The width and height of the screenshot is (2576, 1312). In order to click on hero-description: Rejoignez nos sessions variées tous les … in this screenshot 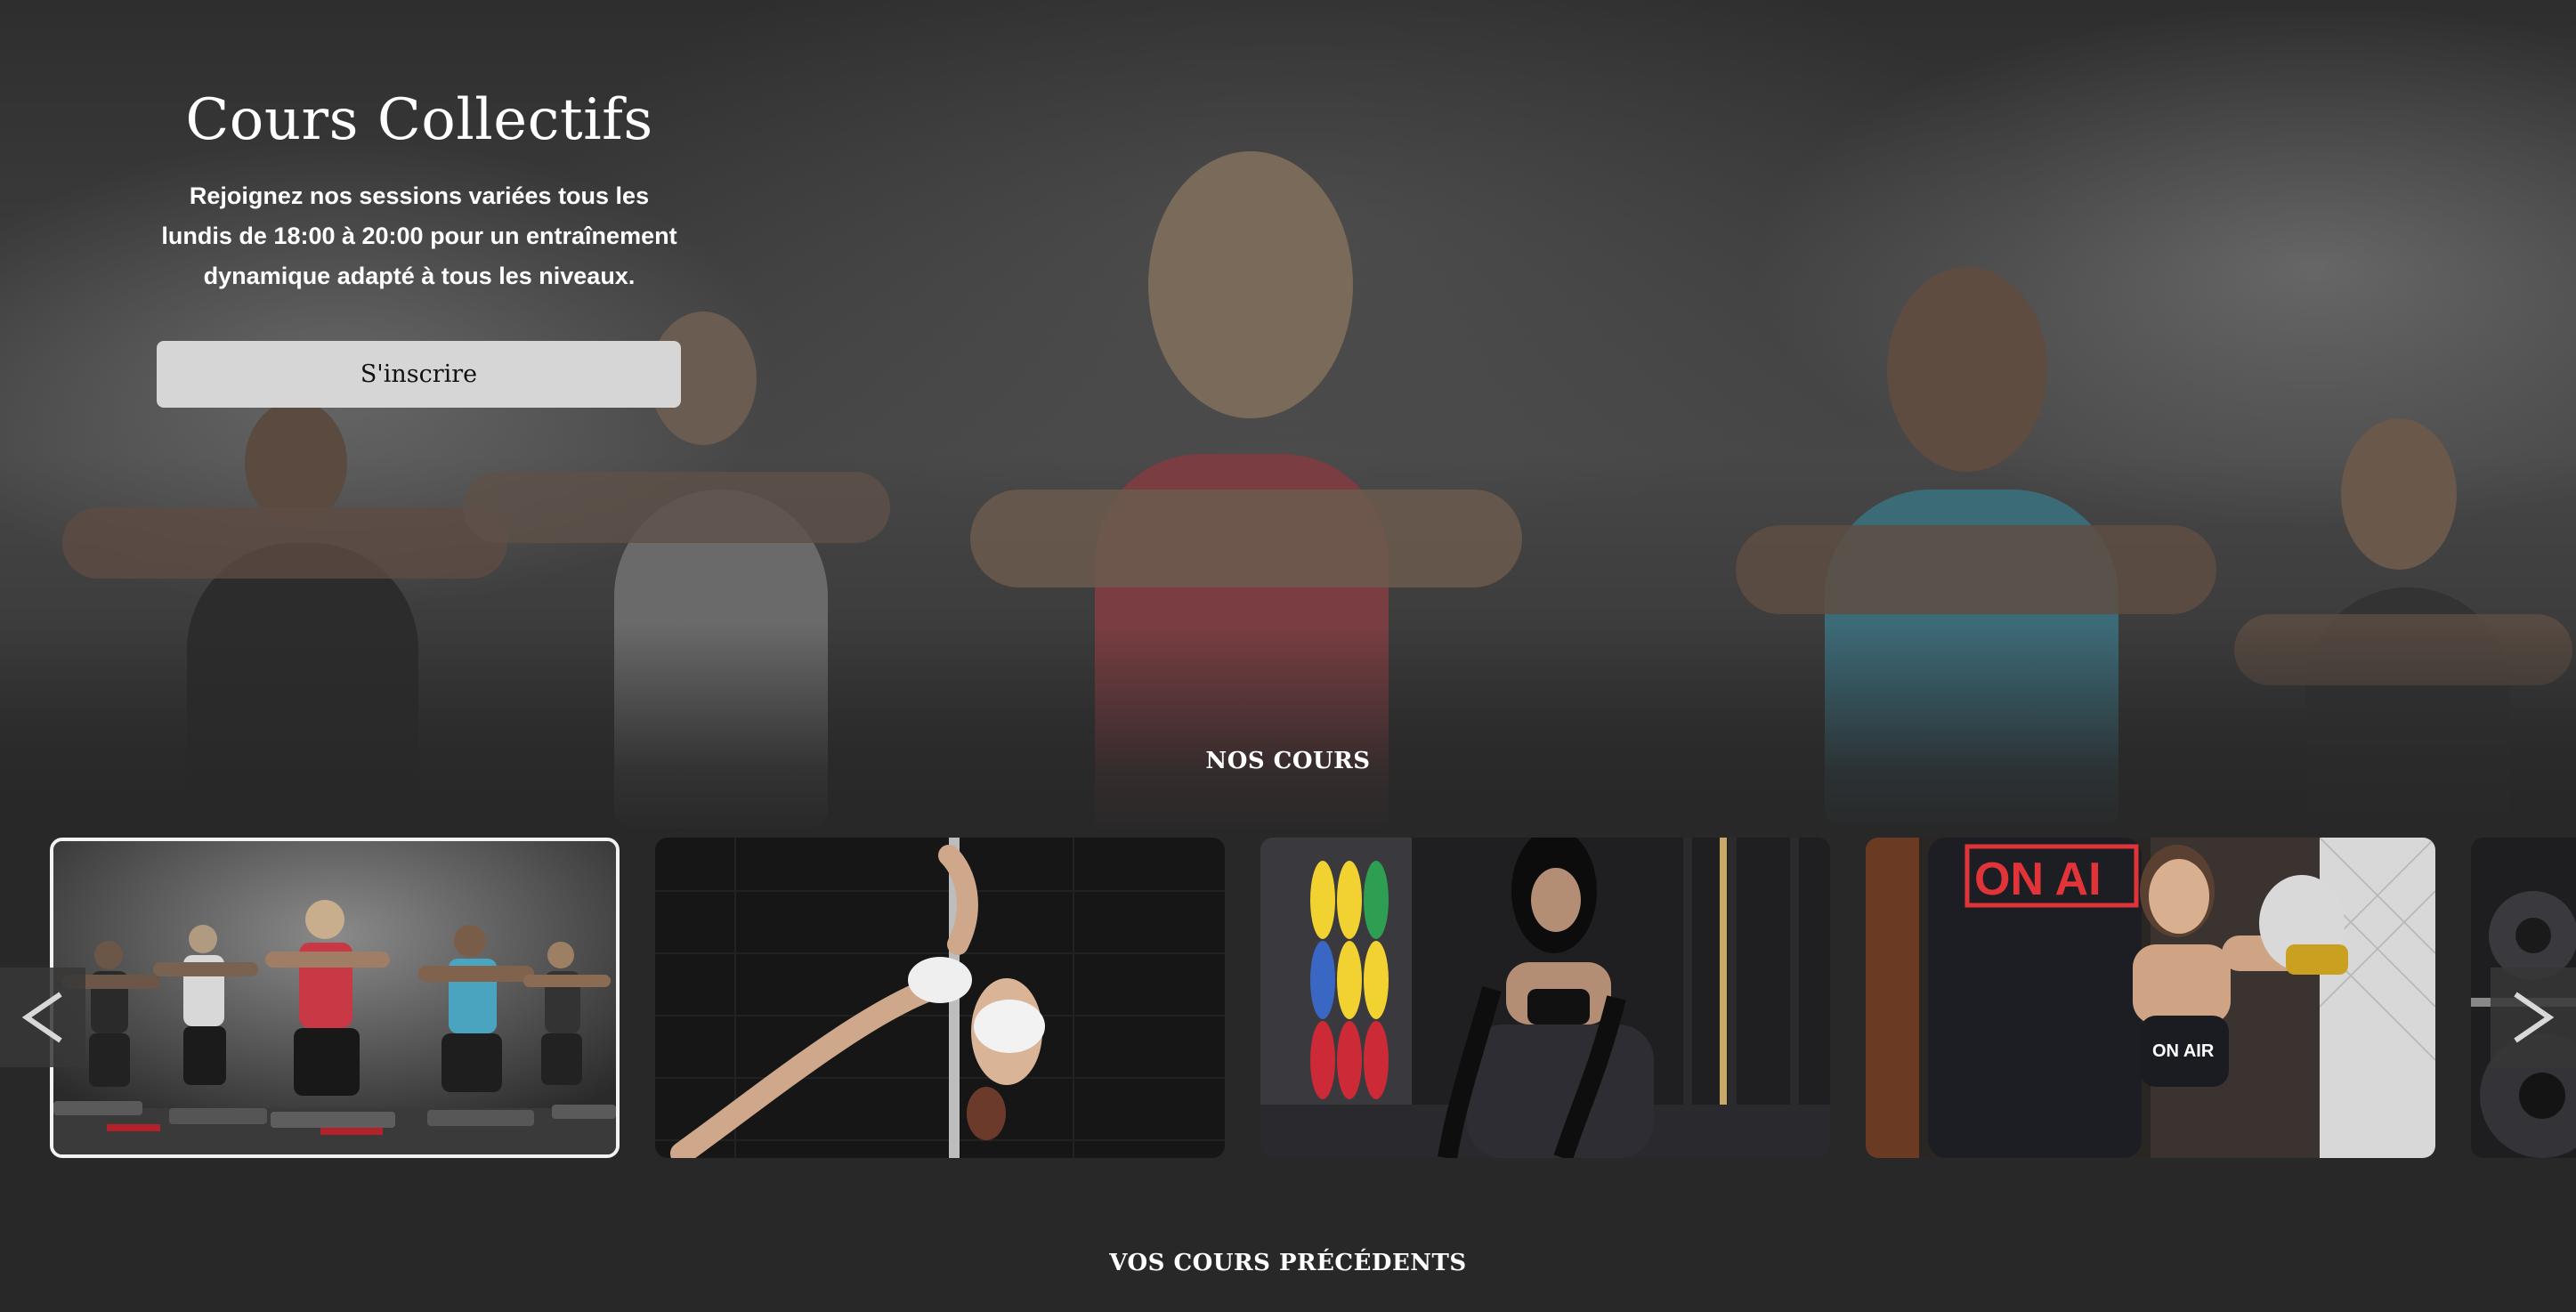, I will do `click(419, 235)`.